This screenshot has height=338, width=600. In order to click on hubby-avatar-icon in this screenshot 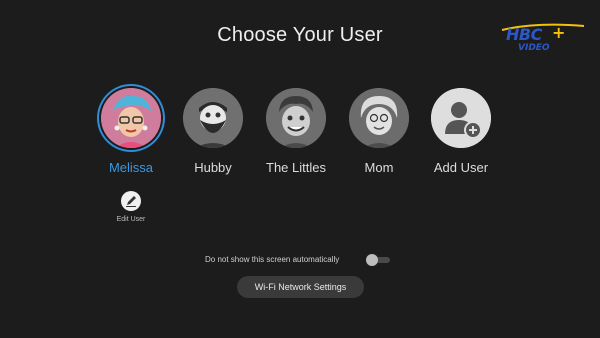, I will do `click(213, 118)`.